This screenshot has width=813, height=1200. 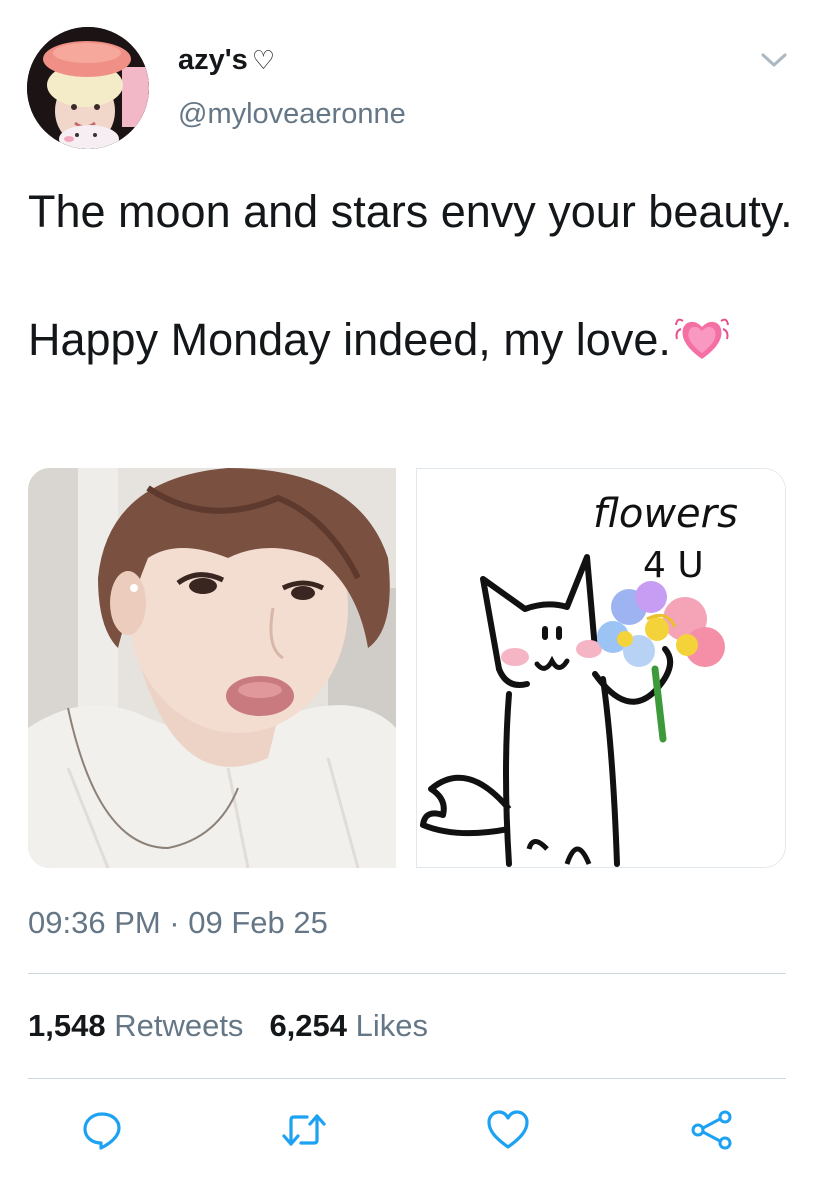 I want to click on like-icon, so click(x=508, y=1130).